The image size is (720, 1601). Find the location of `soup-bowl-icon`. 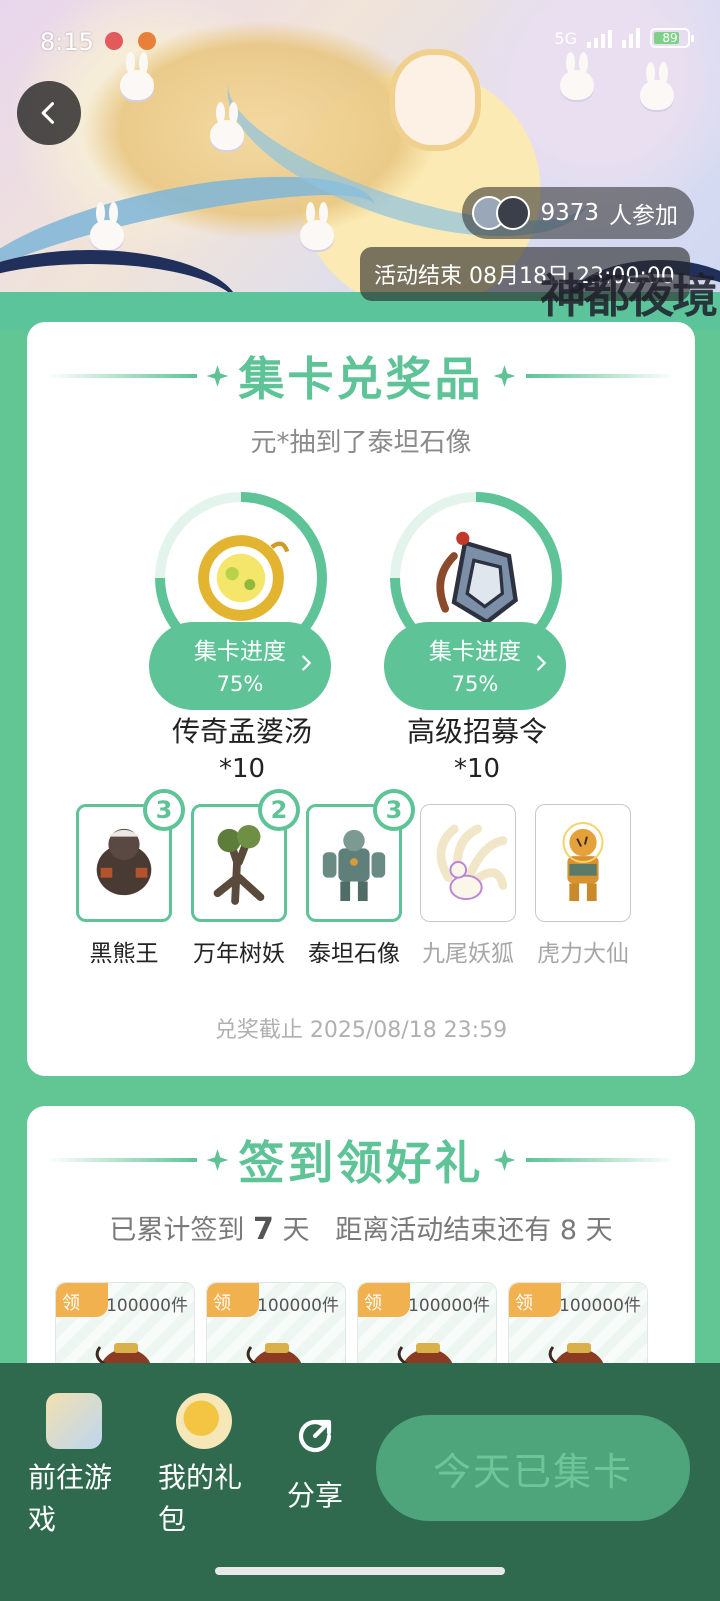

soup-bowl-icon is located at coordinates (244, 578).